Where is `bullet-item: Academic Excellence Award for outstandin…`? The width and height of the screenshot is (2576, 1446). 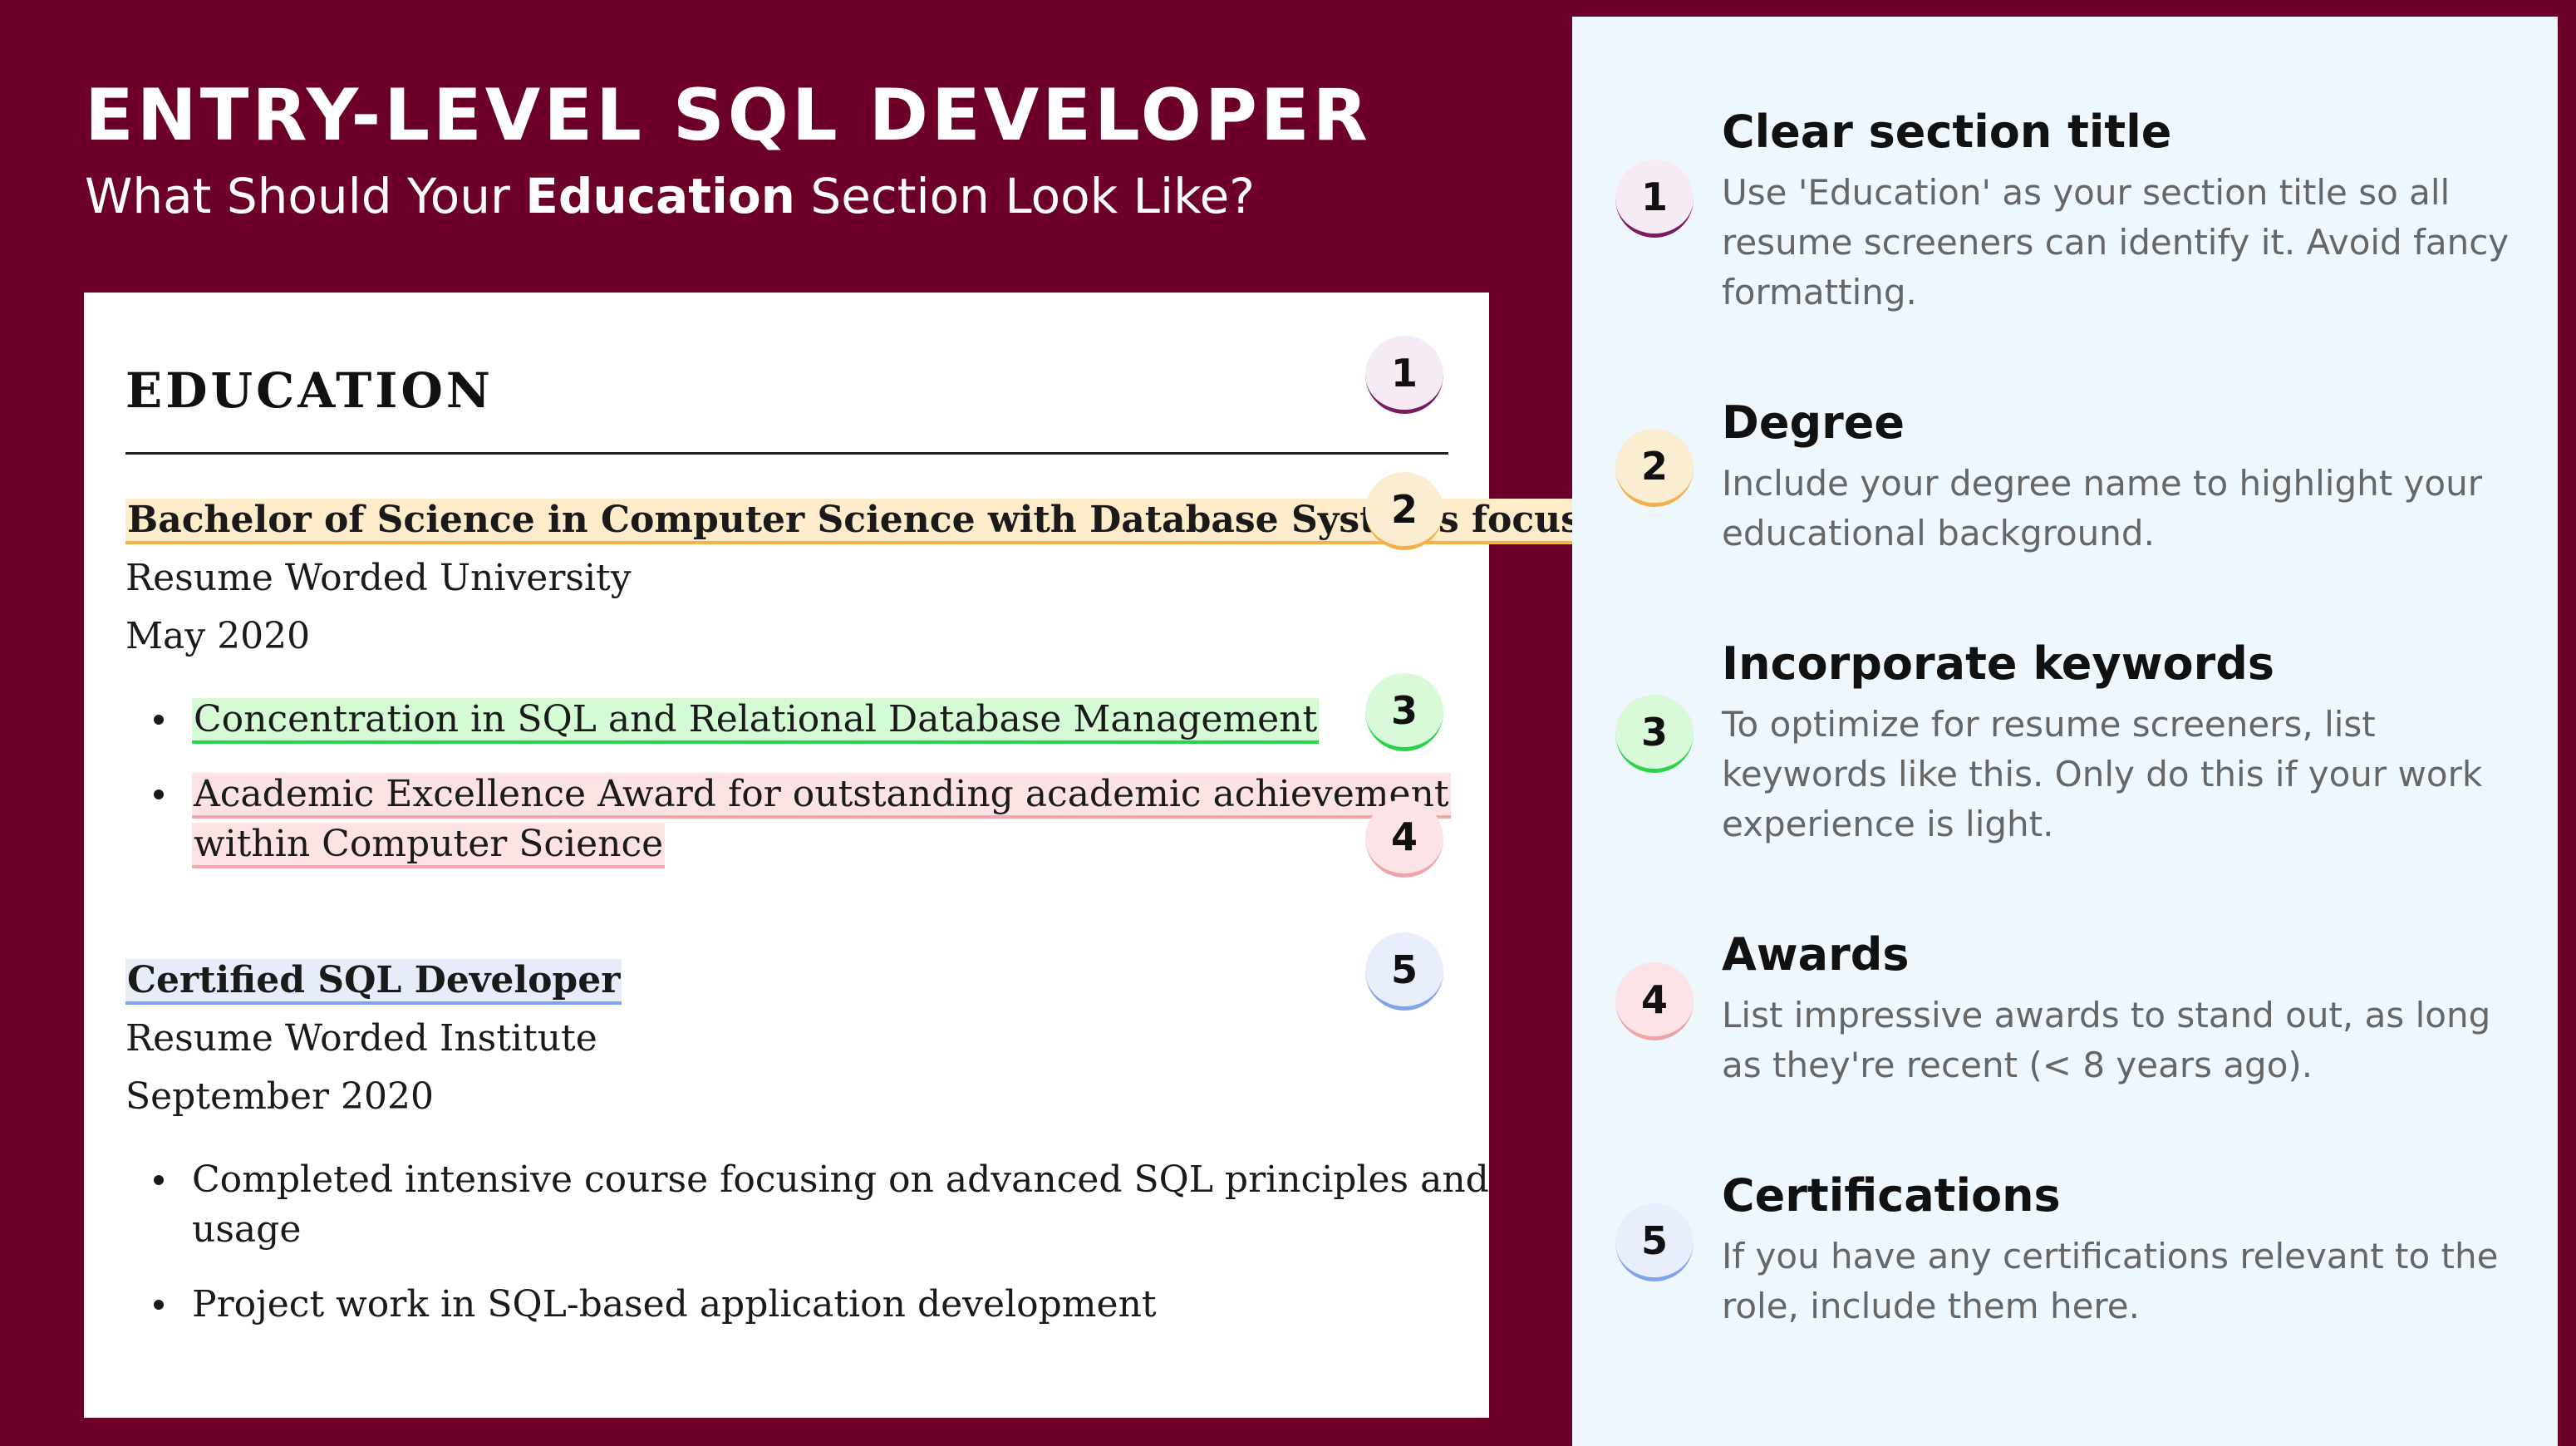 bullet-item: Academic Excellence Award for outstandin… is located at coordinates (821, 794).